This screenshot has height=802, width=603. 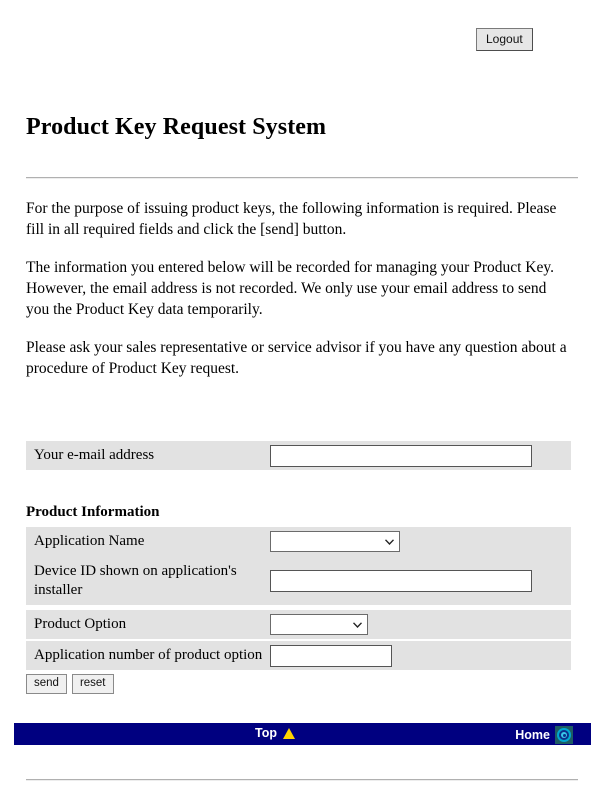 I want to click on product-option-select, so click(x=319, y=624).